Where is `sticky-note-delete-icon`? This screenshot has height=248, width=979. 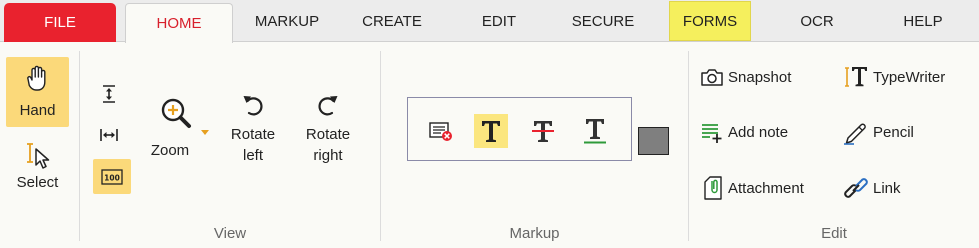 sticky-note-delete-icon is located at coordinates (440, 131).